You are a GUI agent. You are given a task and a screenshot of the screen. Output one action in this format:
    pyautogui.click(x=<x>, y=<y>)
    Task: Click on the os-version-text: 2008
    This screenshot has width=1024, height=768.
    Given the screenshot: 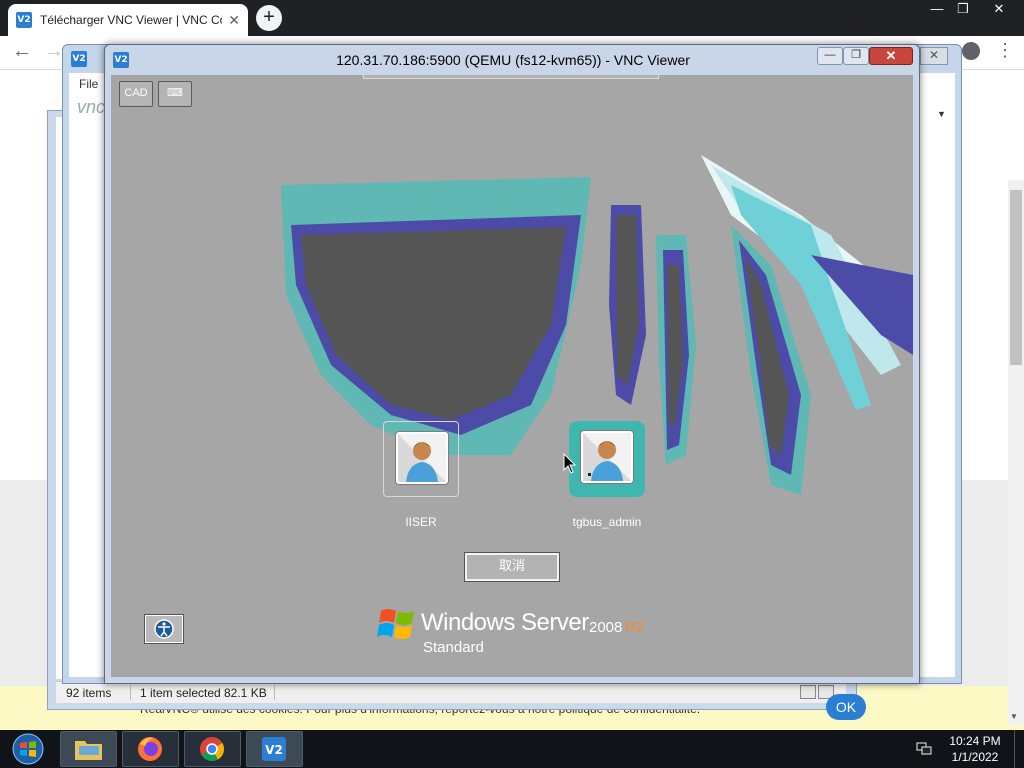 What is the action you would take?
    pyautogui.click(x=606, y=627)
    